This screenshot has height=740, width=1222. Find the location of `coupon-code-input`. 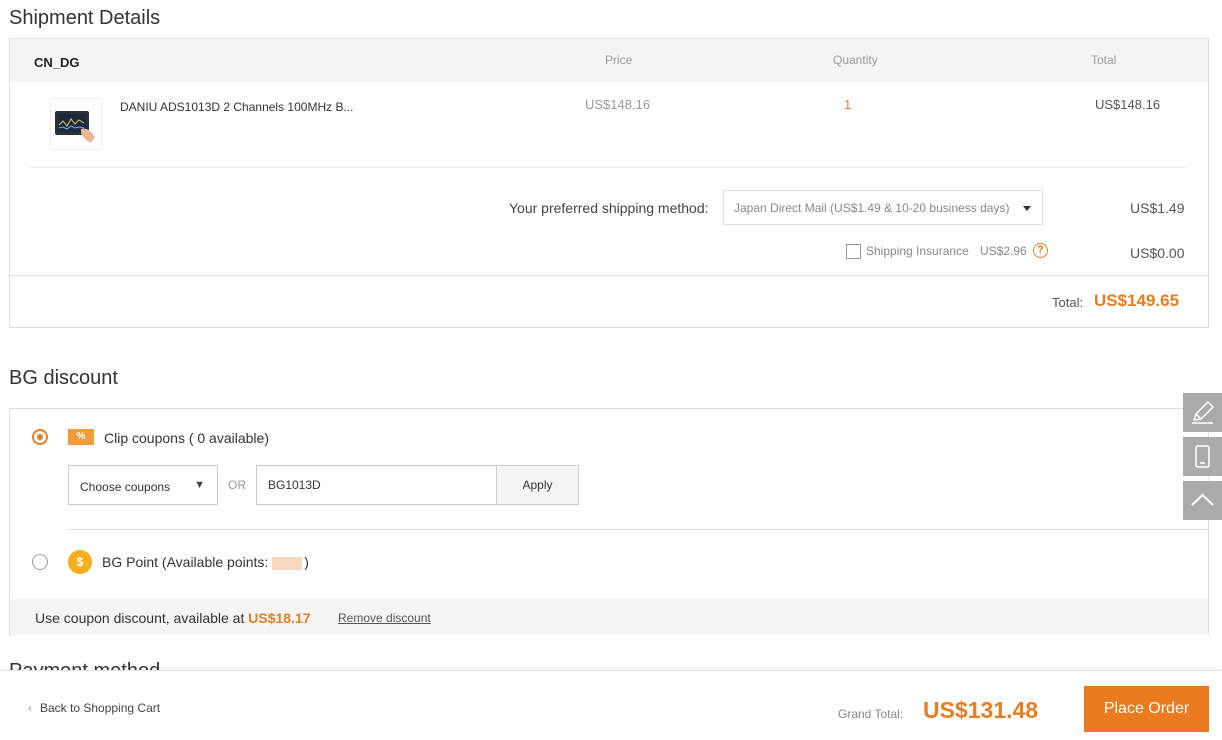

coupon-code-input is located at coordinates (376, 485).